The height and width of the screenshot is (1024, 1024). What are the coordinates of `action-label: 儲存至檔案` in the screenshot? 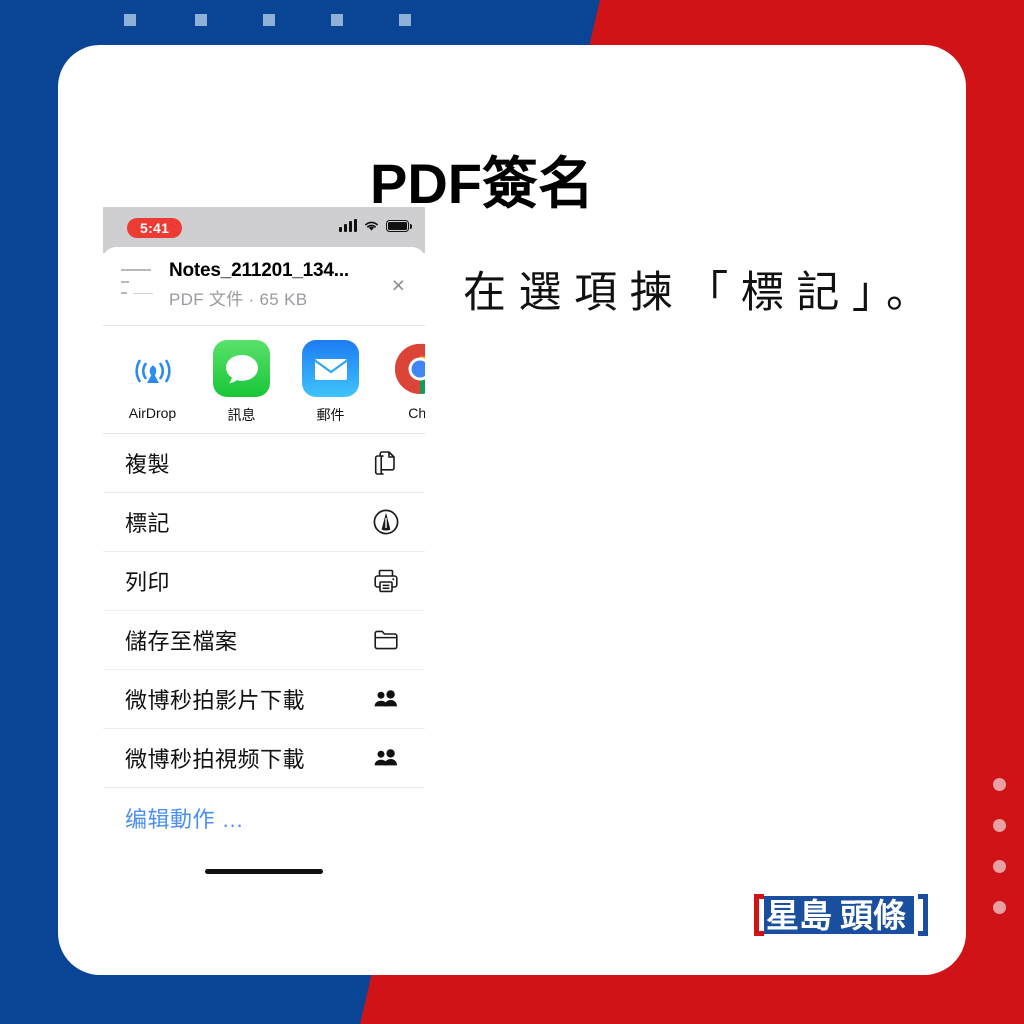 It's located at (181, 641).